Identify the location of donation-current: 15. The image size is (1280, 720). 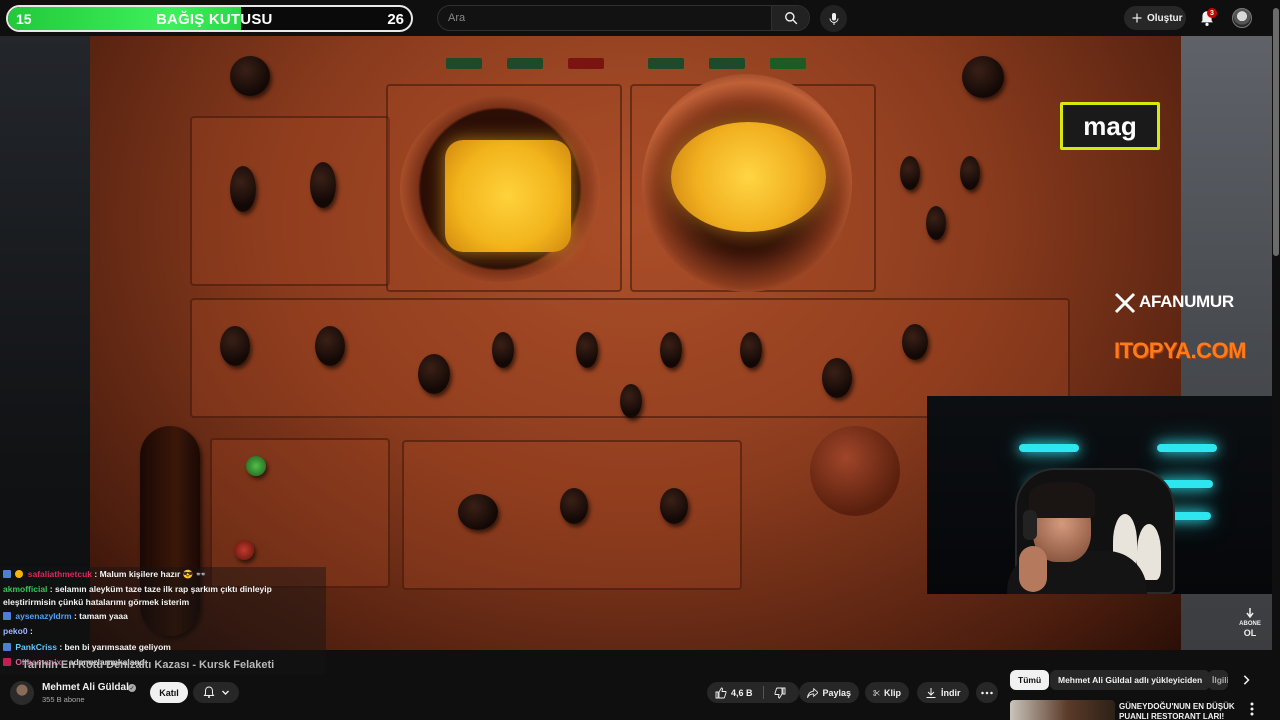
(24, 19).